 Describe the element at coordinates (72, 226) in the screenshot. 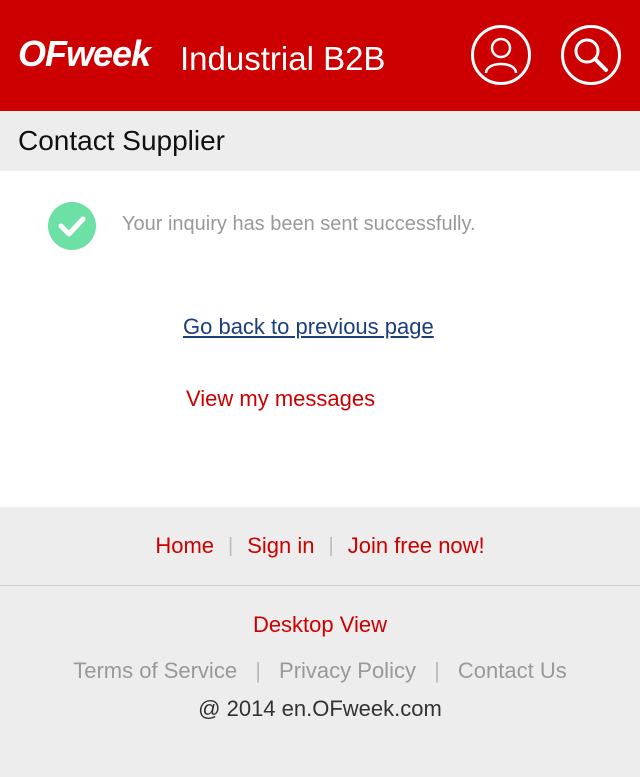

I see `success-check-icon` at that location.